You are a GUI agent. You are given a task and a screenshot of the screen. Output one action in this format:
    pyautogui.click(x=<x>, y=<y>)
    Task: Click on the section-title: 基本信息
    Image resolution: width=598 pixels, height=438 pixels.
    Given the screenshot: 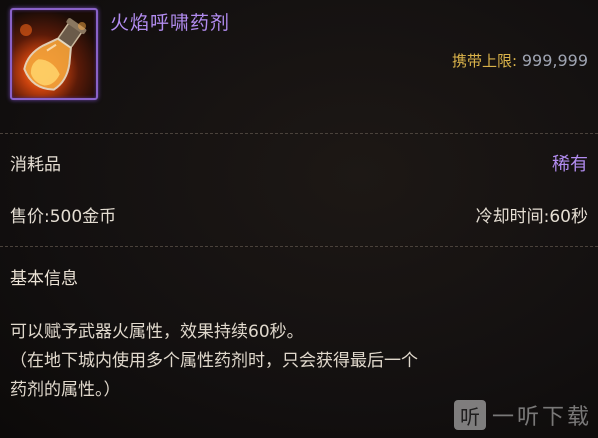 What is the action you would take?
    pyautogui.click(x=44, y=279)
    